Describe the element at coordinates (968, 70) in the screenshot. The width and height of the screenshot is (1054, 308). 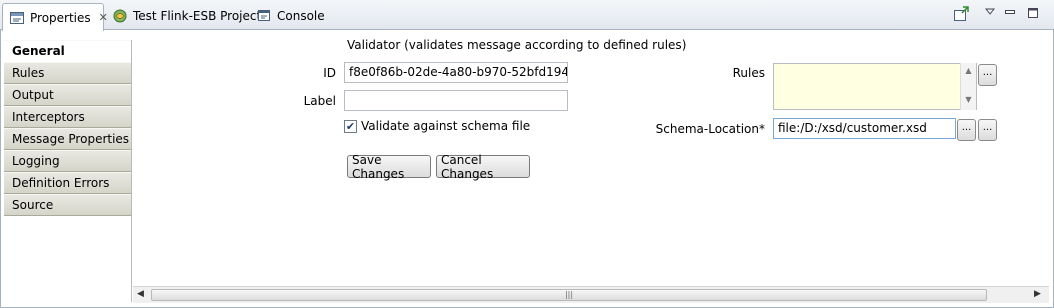
I see `scroll-up-icon: ▲` at that location.